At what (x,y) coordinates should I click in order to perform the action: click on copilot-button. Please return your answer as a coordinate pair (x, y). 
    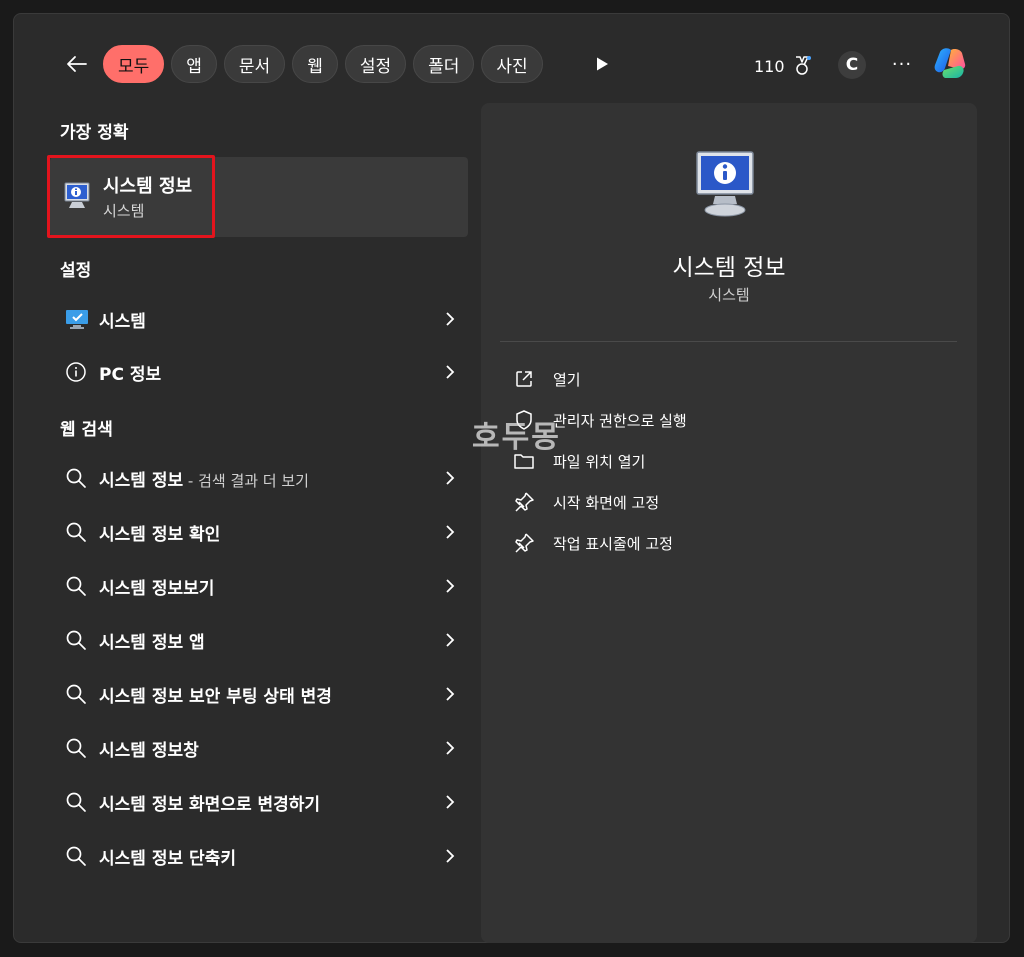
    Looking at the image, I should click on (952, 64).